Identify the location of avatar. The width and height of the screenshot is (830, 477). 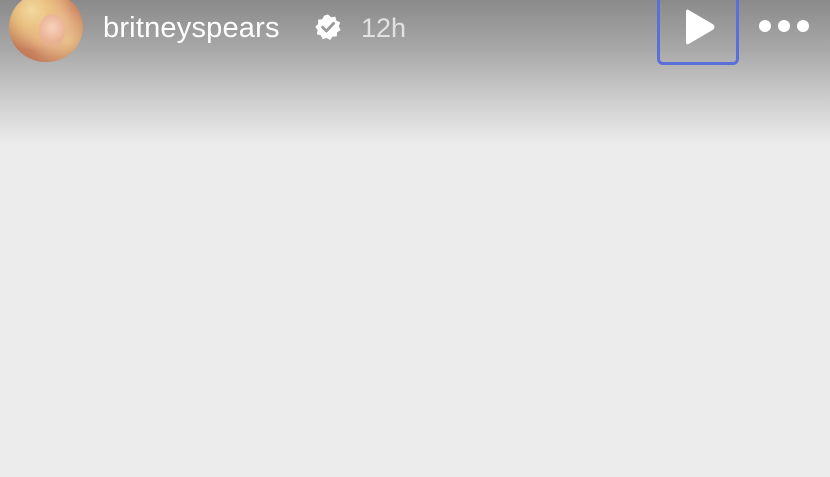
(46, 31).